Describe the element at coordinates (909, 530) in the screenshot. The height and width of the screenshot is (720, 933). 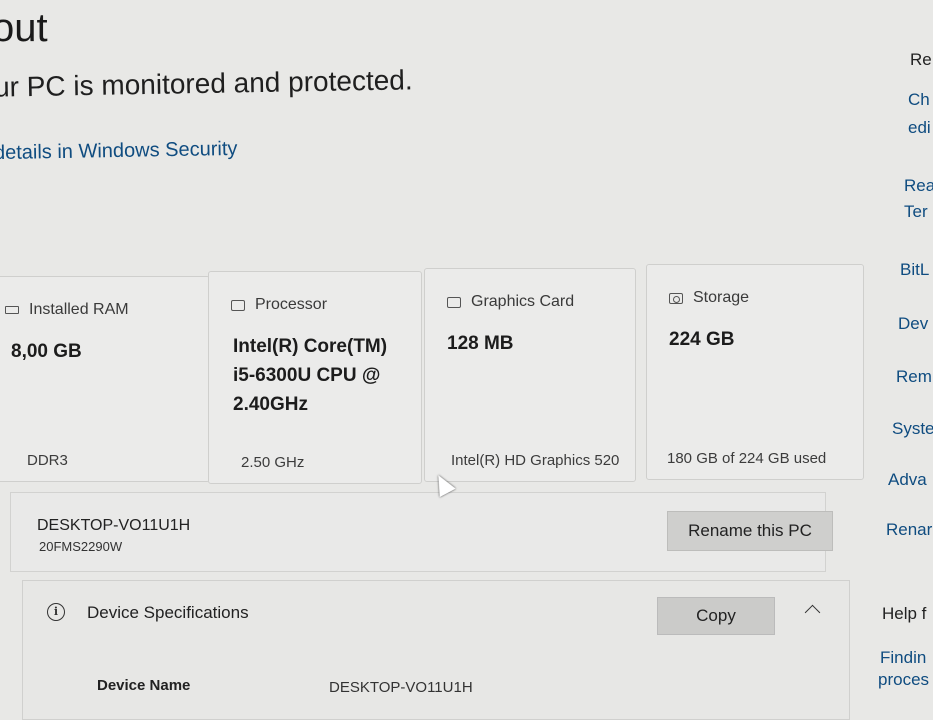
I see `right-link-rename: Renar` at that location.